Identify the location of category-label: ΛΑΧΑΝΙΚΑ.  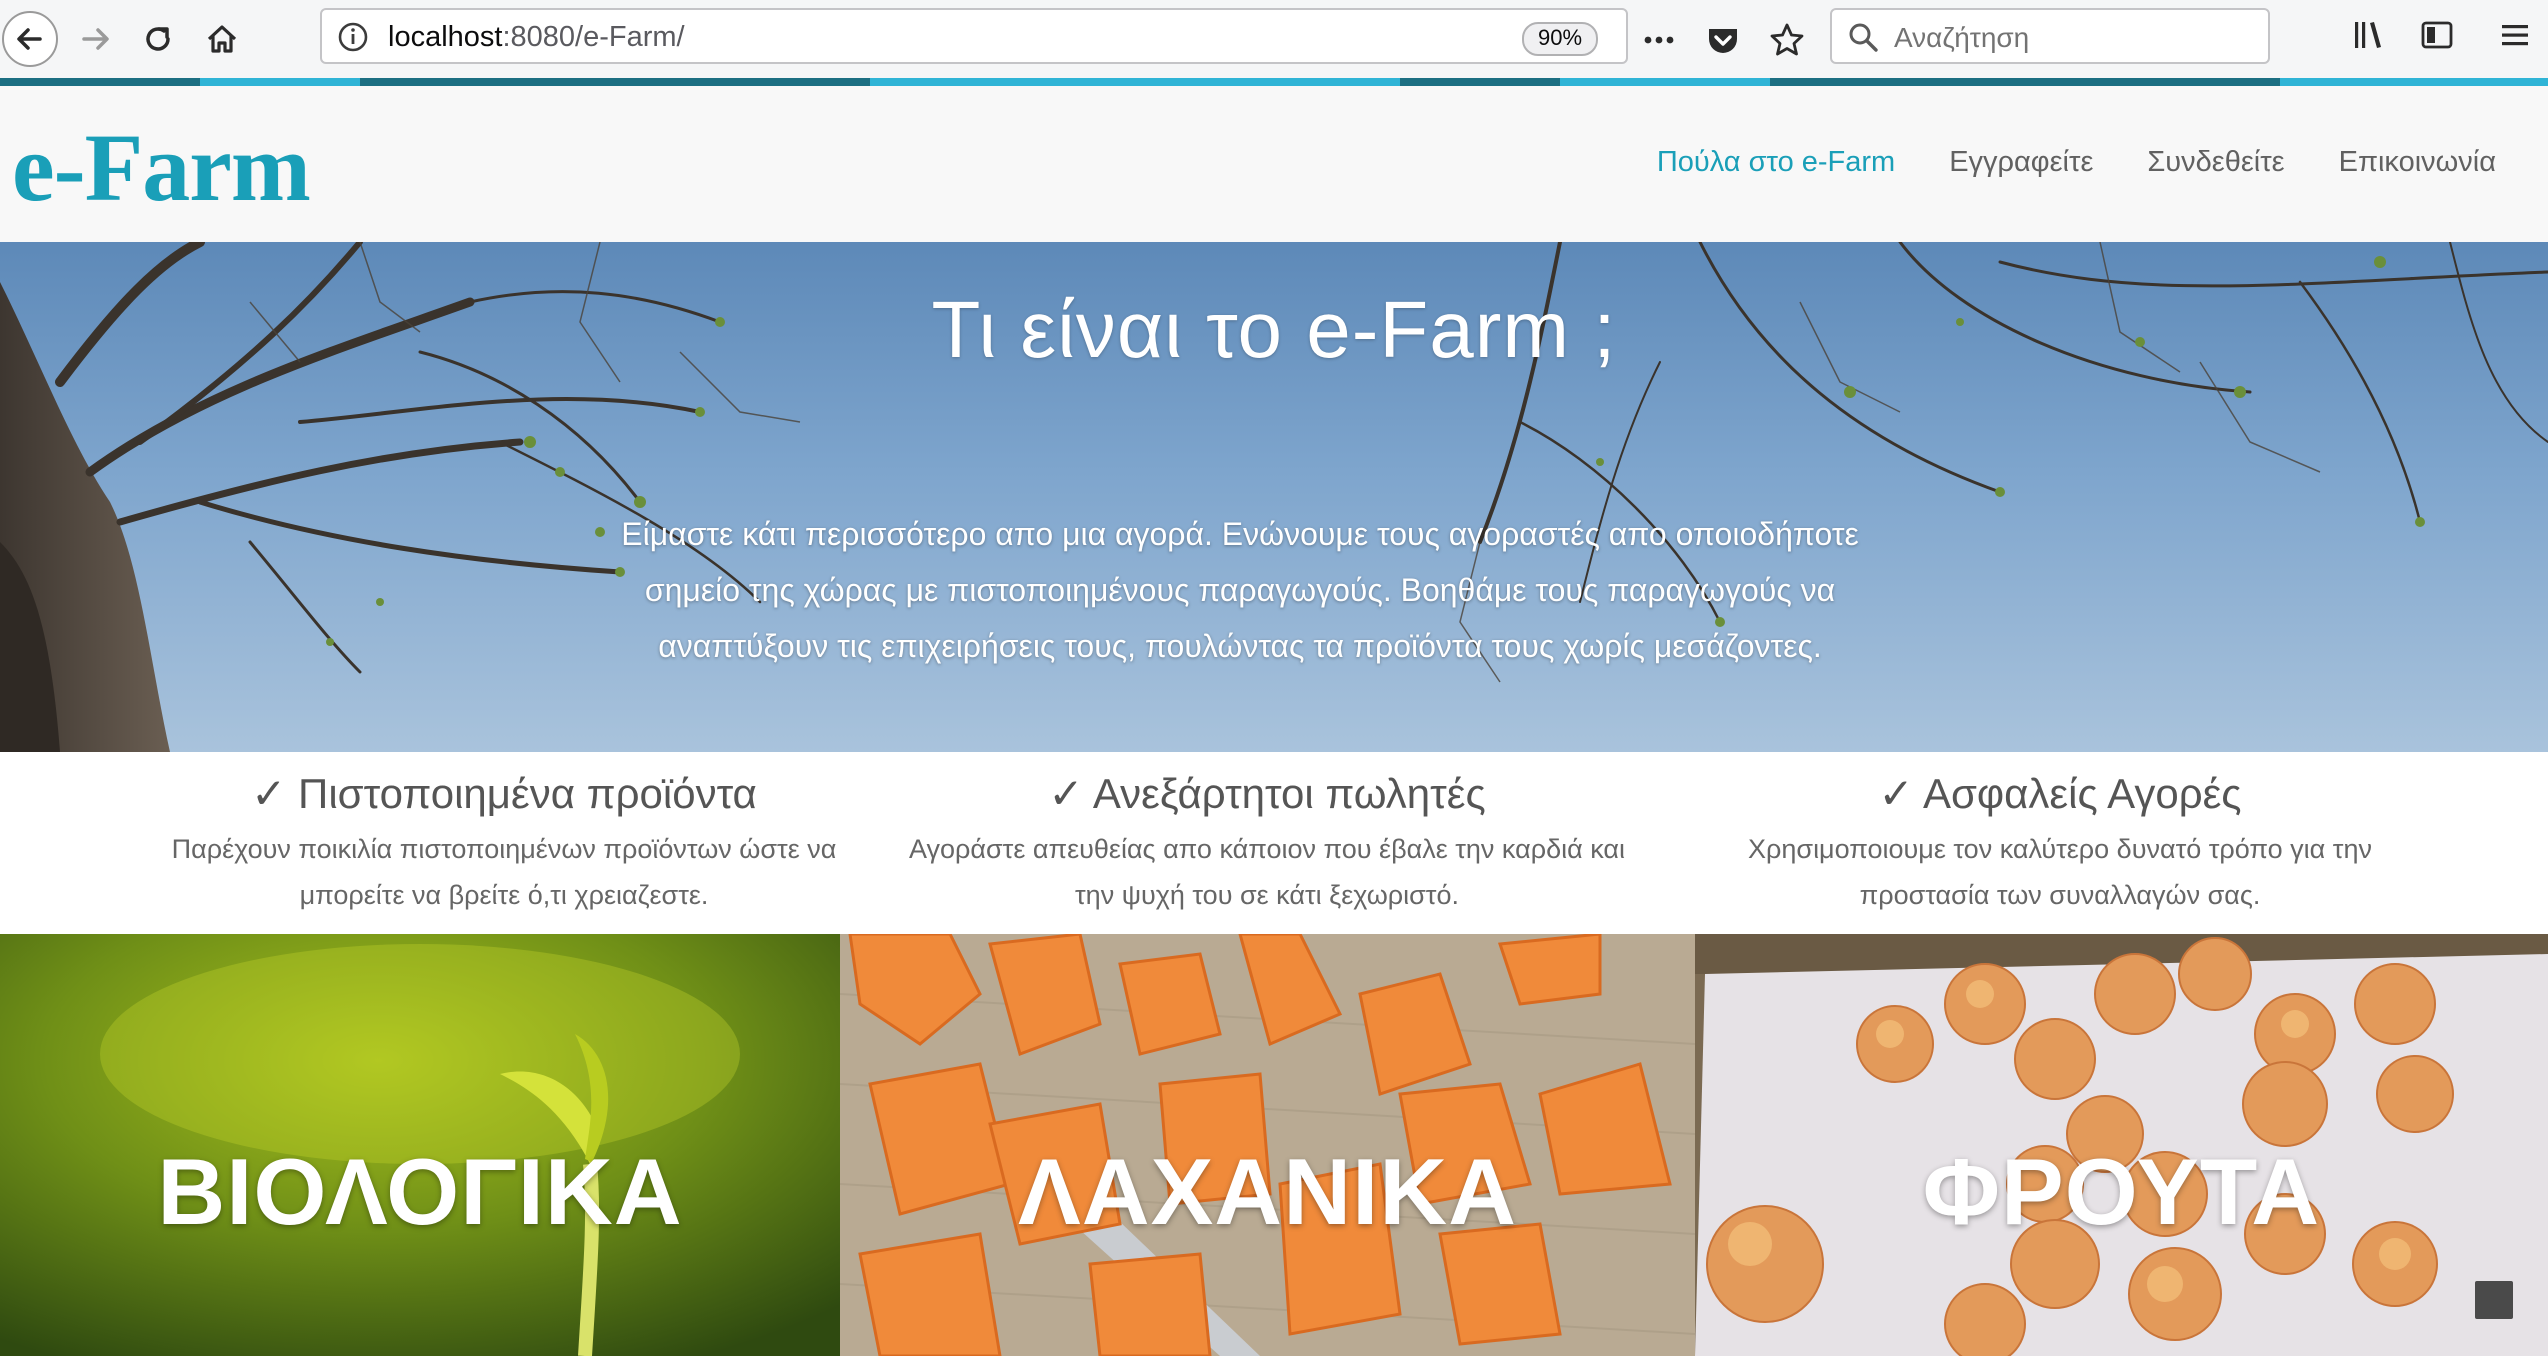
(1267, 1191).